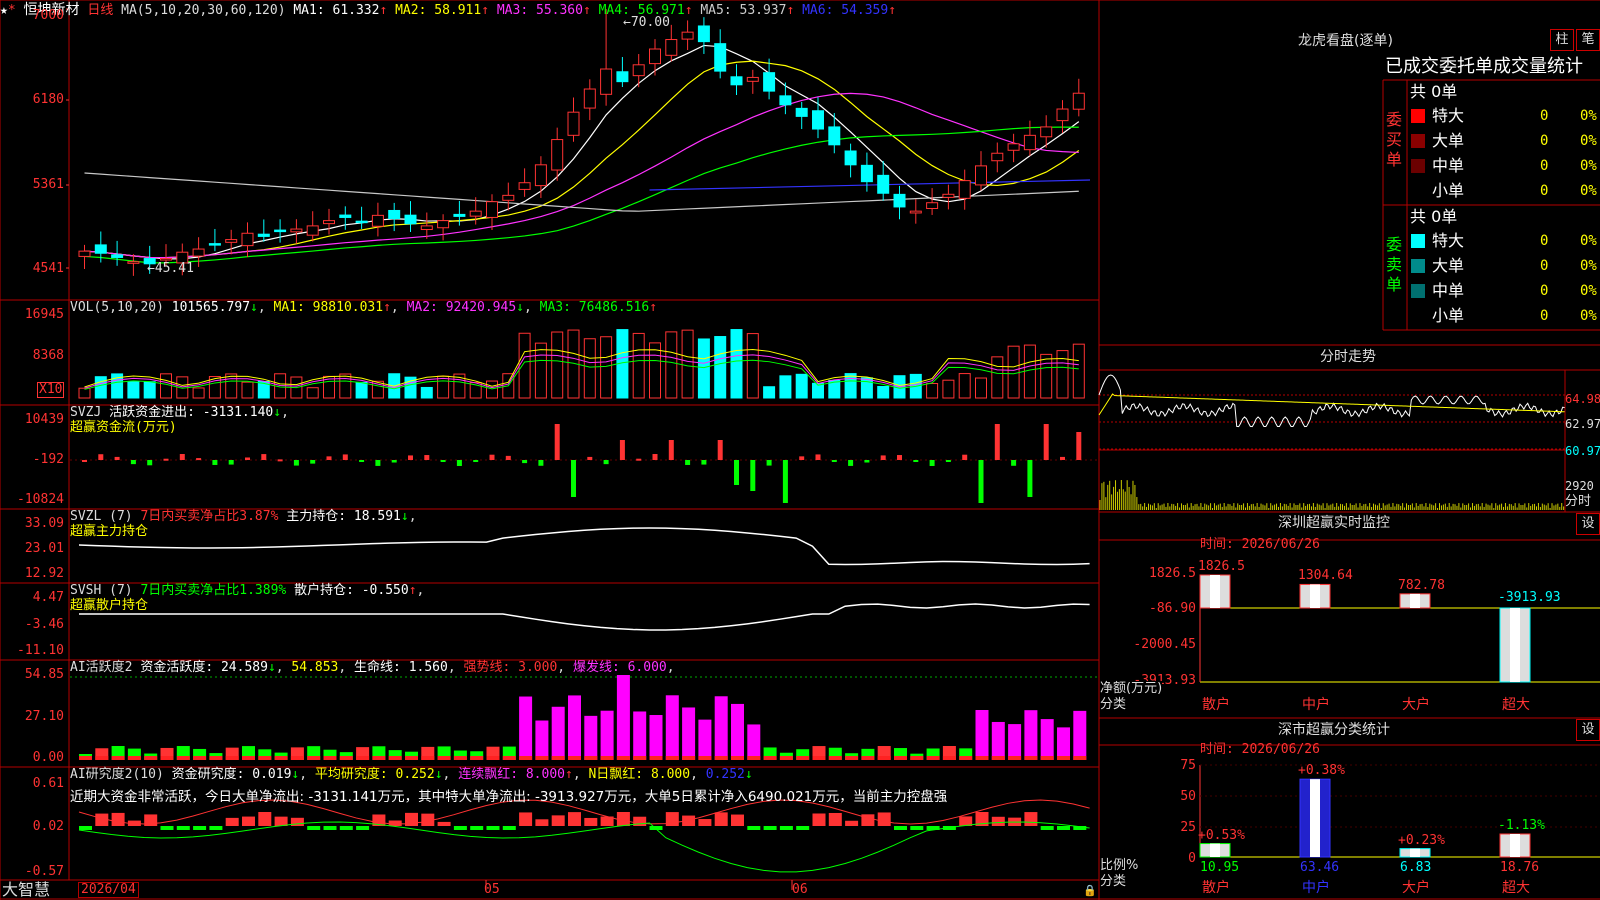  I want to click on sell-side-label: 委卖单, so click(1394, 264).